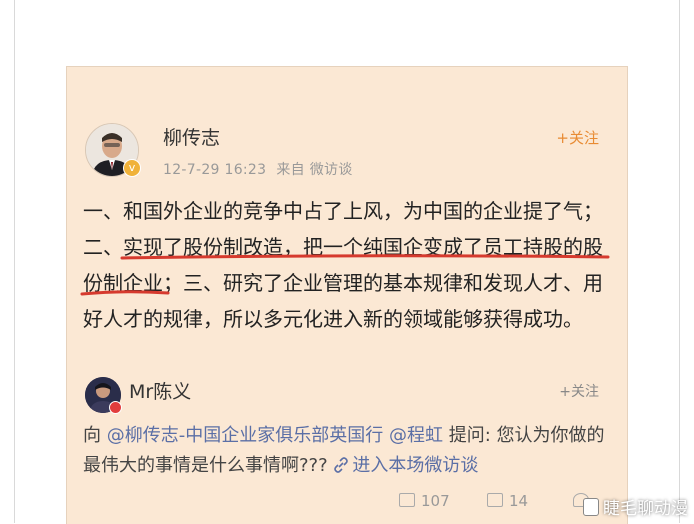 The height and width of the screenshot is (524, 694). Describe the element at coordinates (645, 509) in the screenshot. I see `watermark-text: 睫毛聊动漫` at that location.